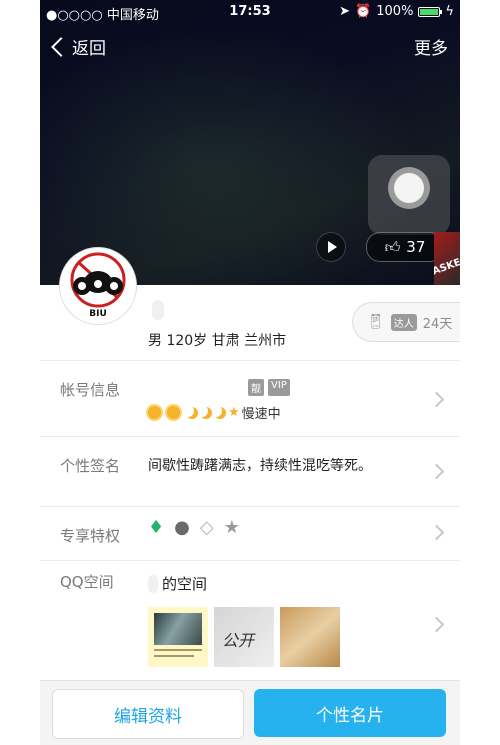 This screenshot has height=745, width=500. I want to click on silver-diamond-icon: ◇, so click(206, 527).